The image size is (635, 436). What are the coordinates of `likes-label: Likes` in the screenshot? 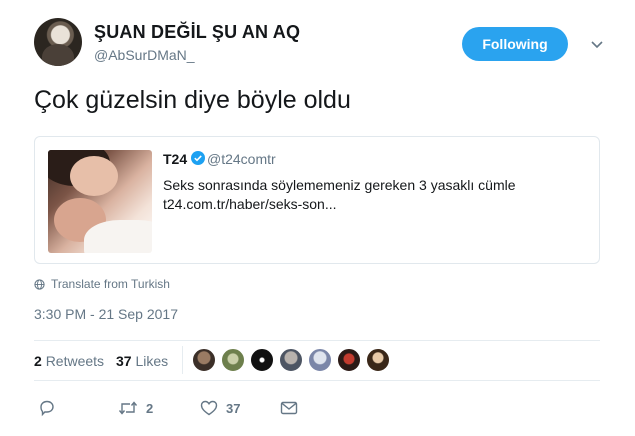 It's located at (152, 361).